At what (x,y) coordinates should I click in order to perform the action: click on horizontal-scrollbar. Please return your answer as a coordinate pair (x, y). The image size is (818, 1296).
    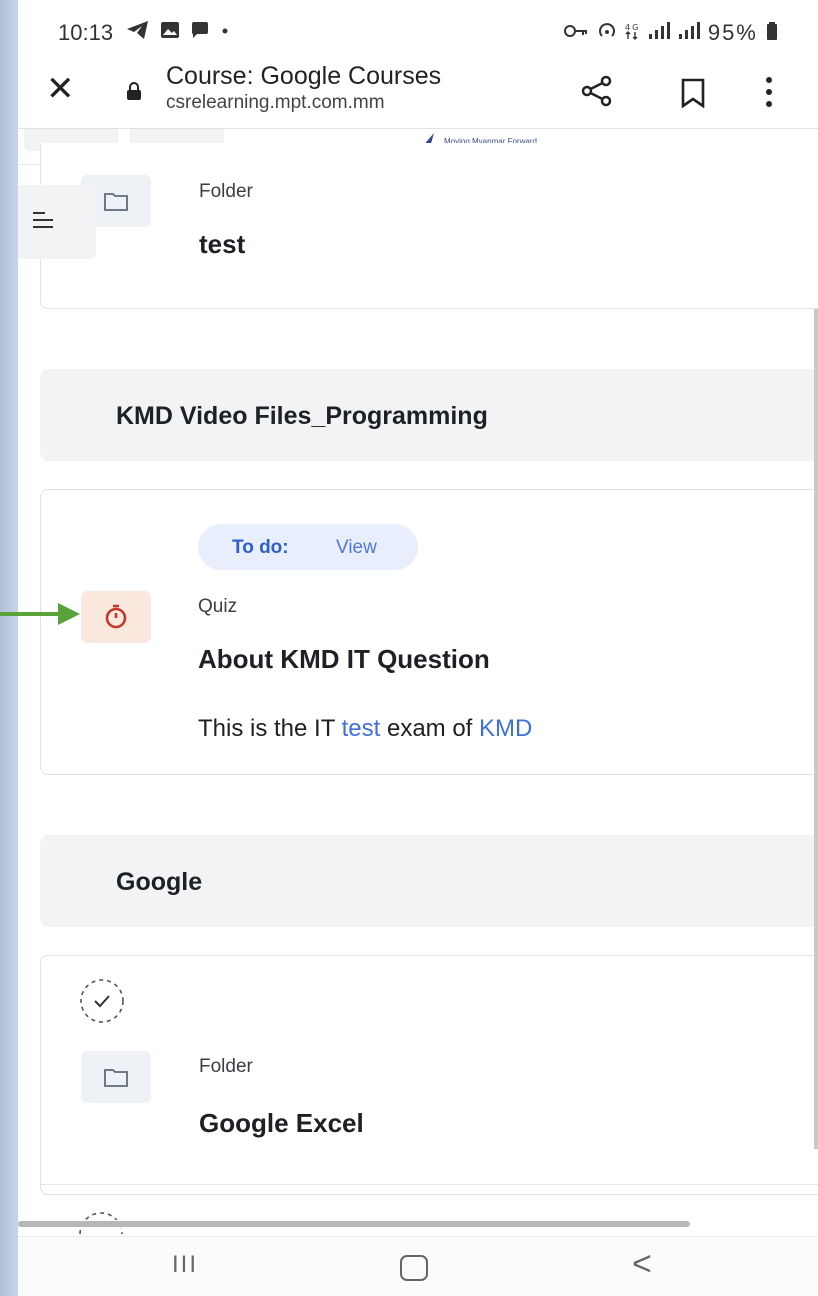
    Looking at the image, I should click on (354, 1224).